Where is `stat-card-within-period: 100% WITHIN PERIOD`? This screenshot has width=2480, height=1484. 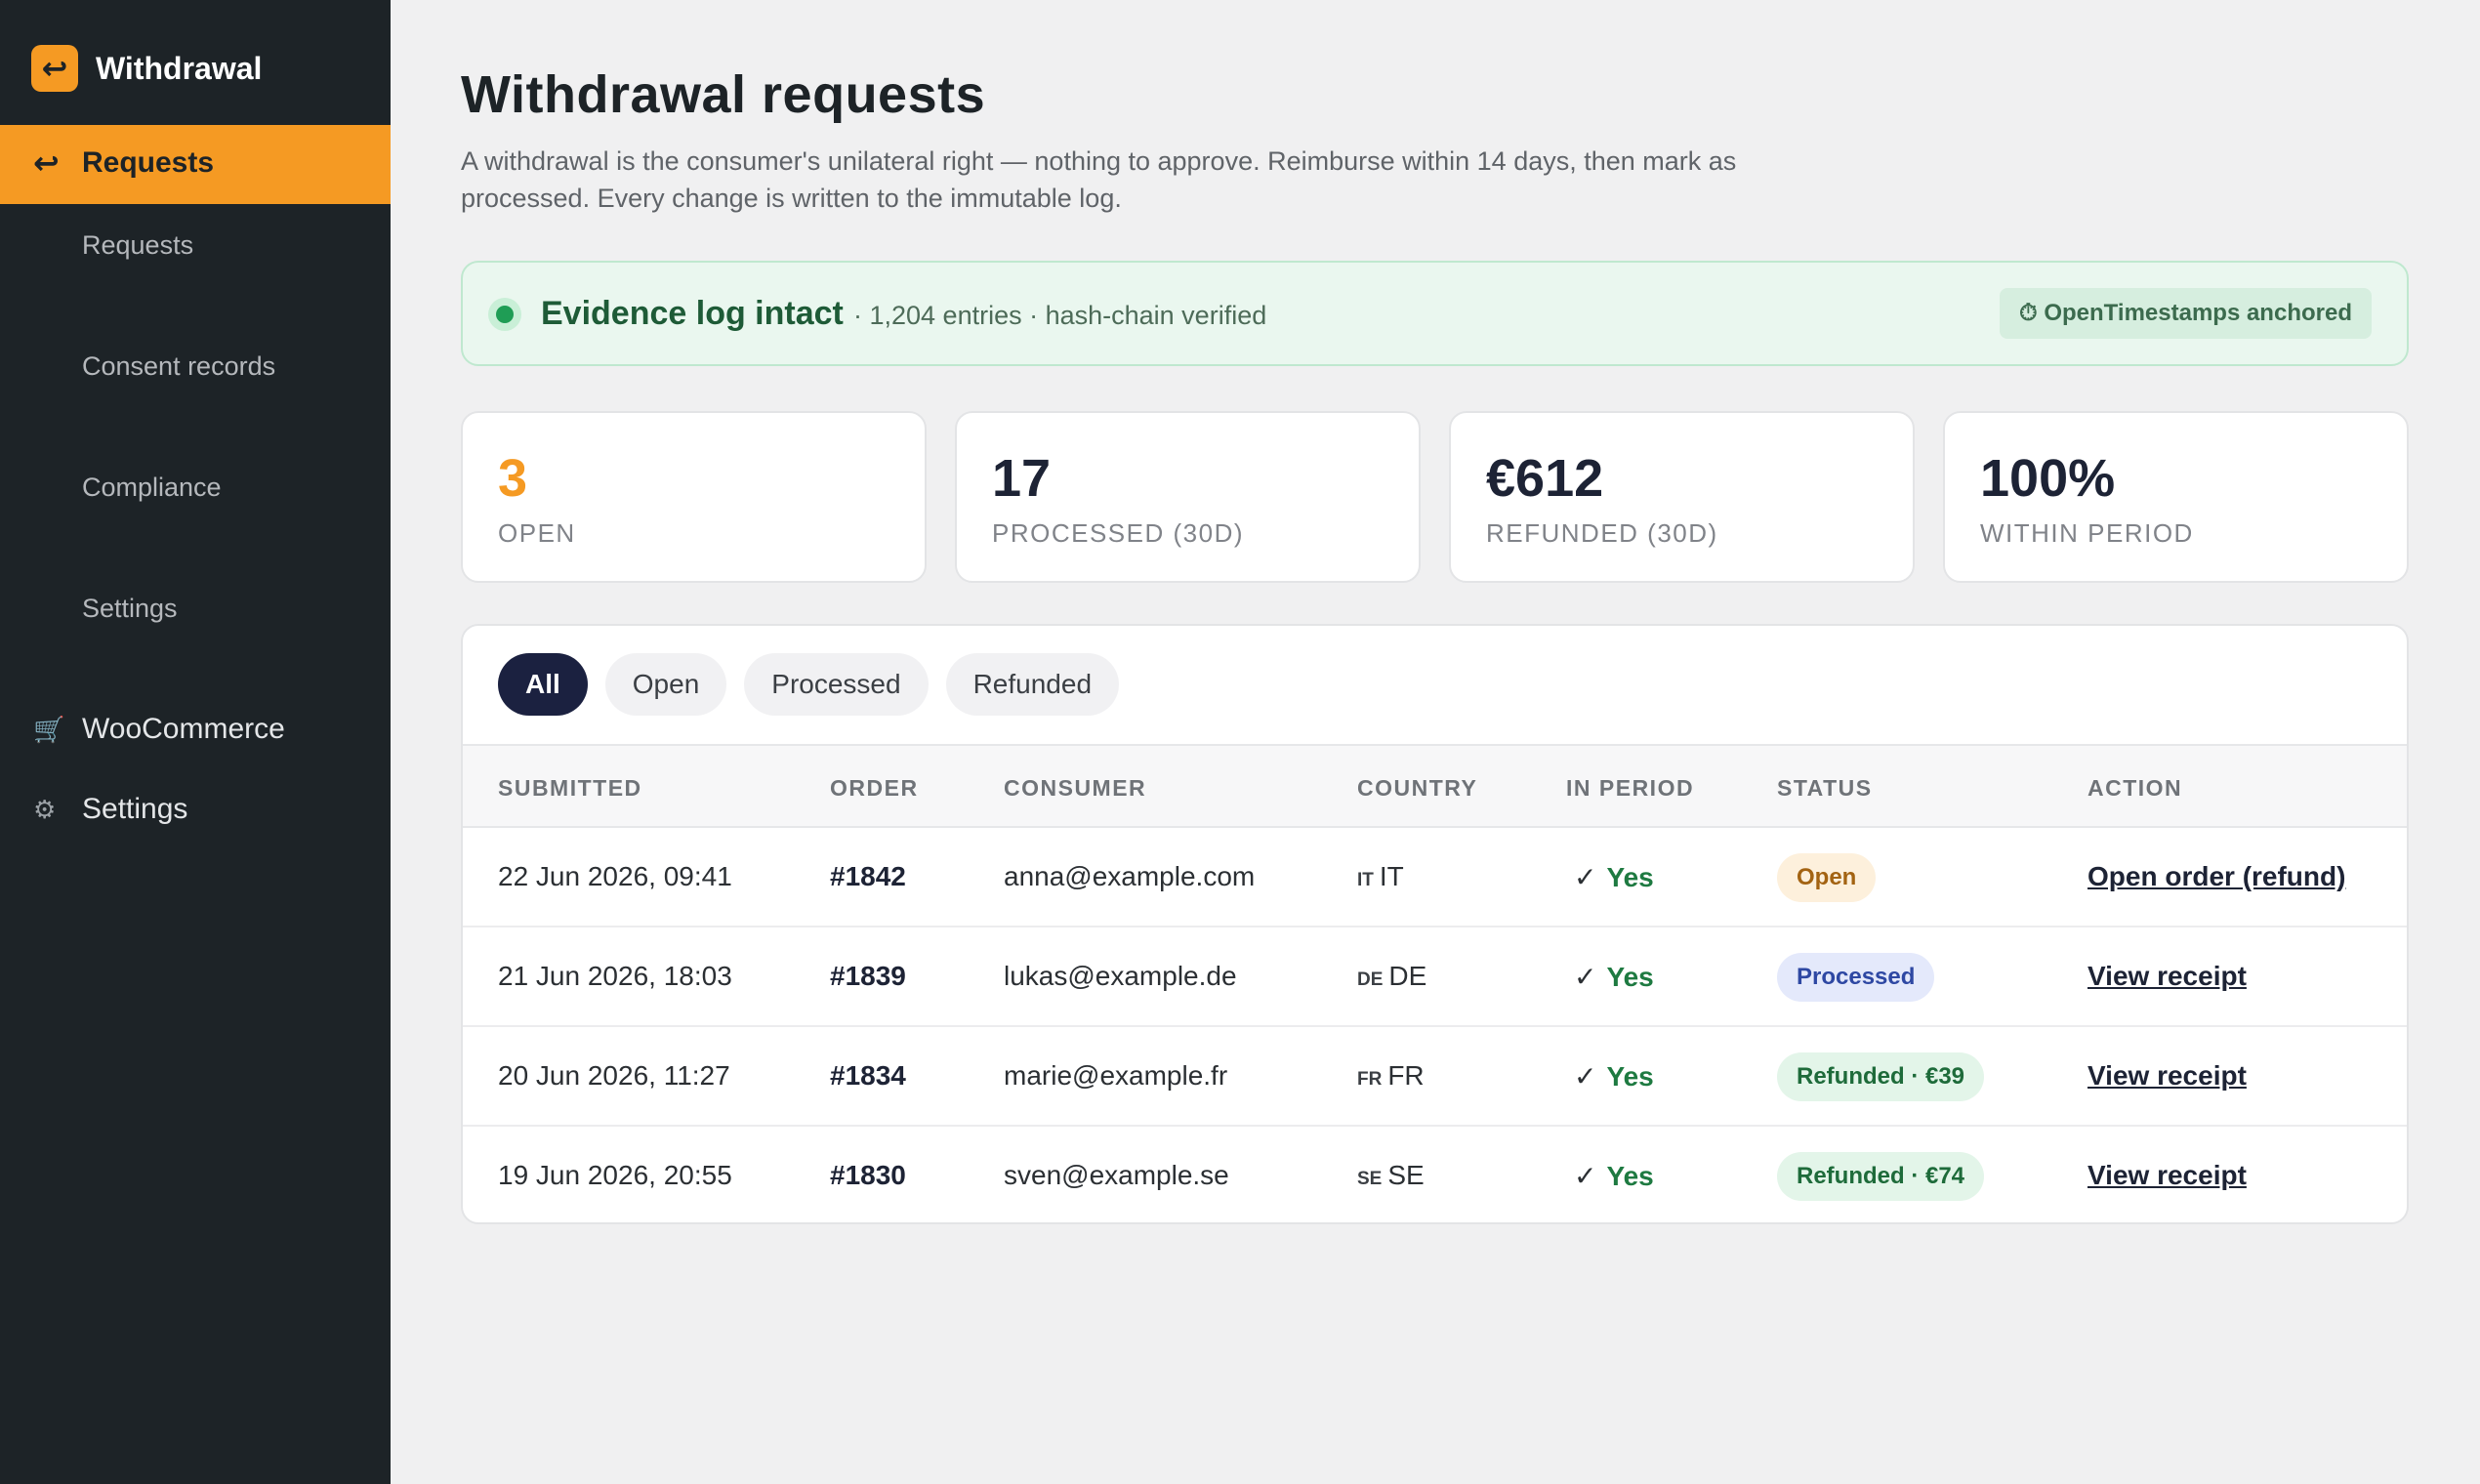
stat-card-within-period: 100% WITHIN PERIOD is located at coordinates (2176, 497).